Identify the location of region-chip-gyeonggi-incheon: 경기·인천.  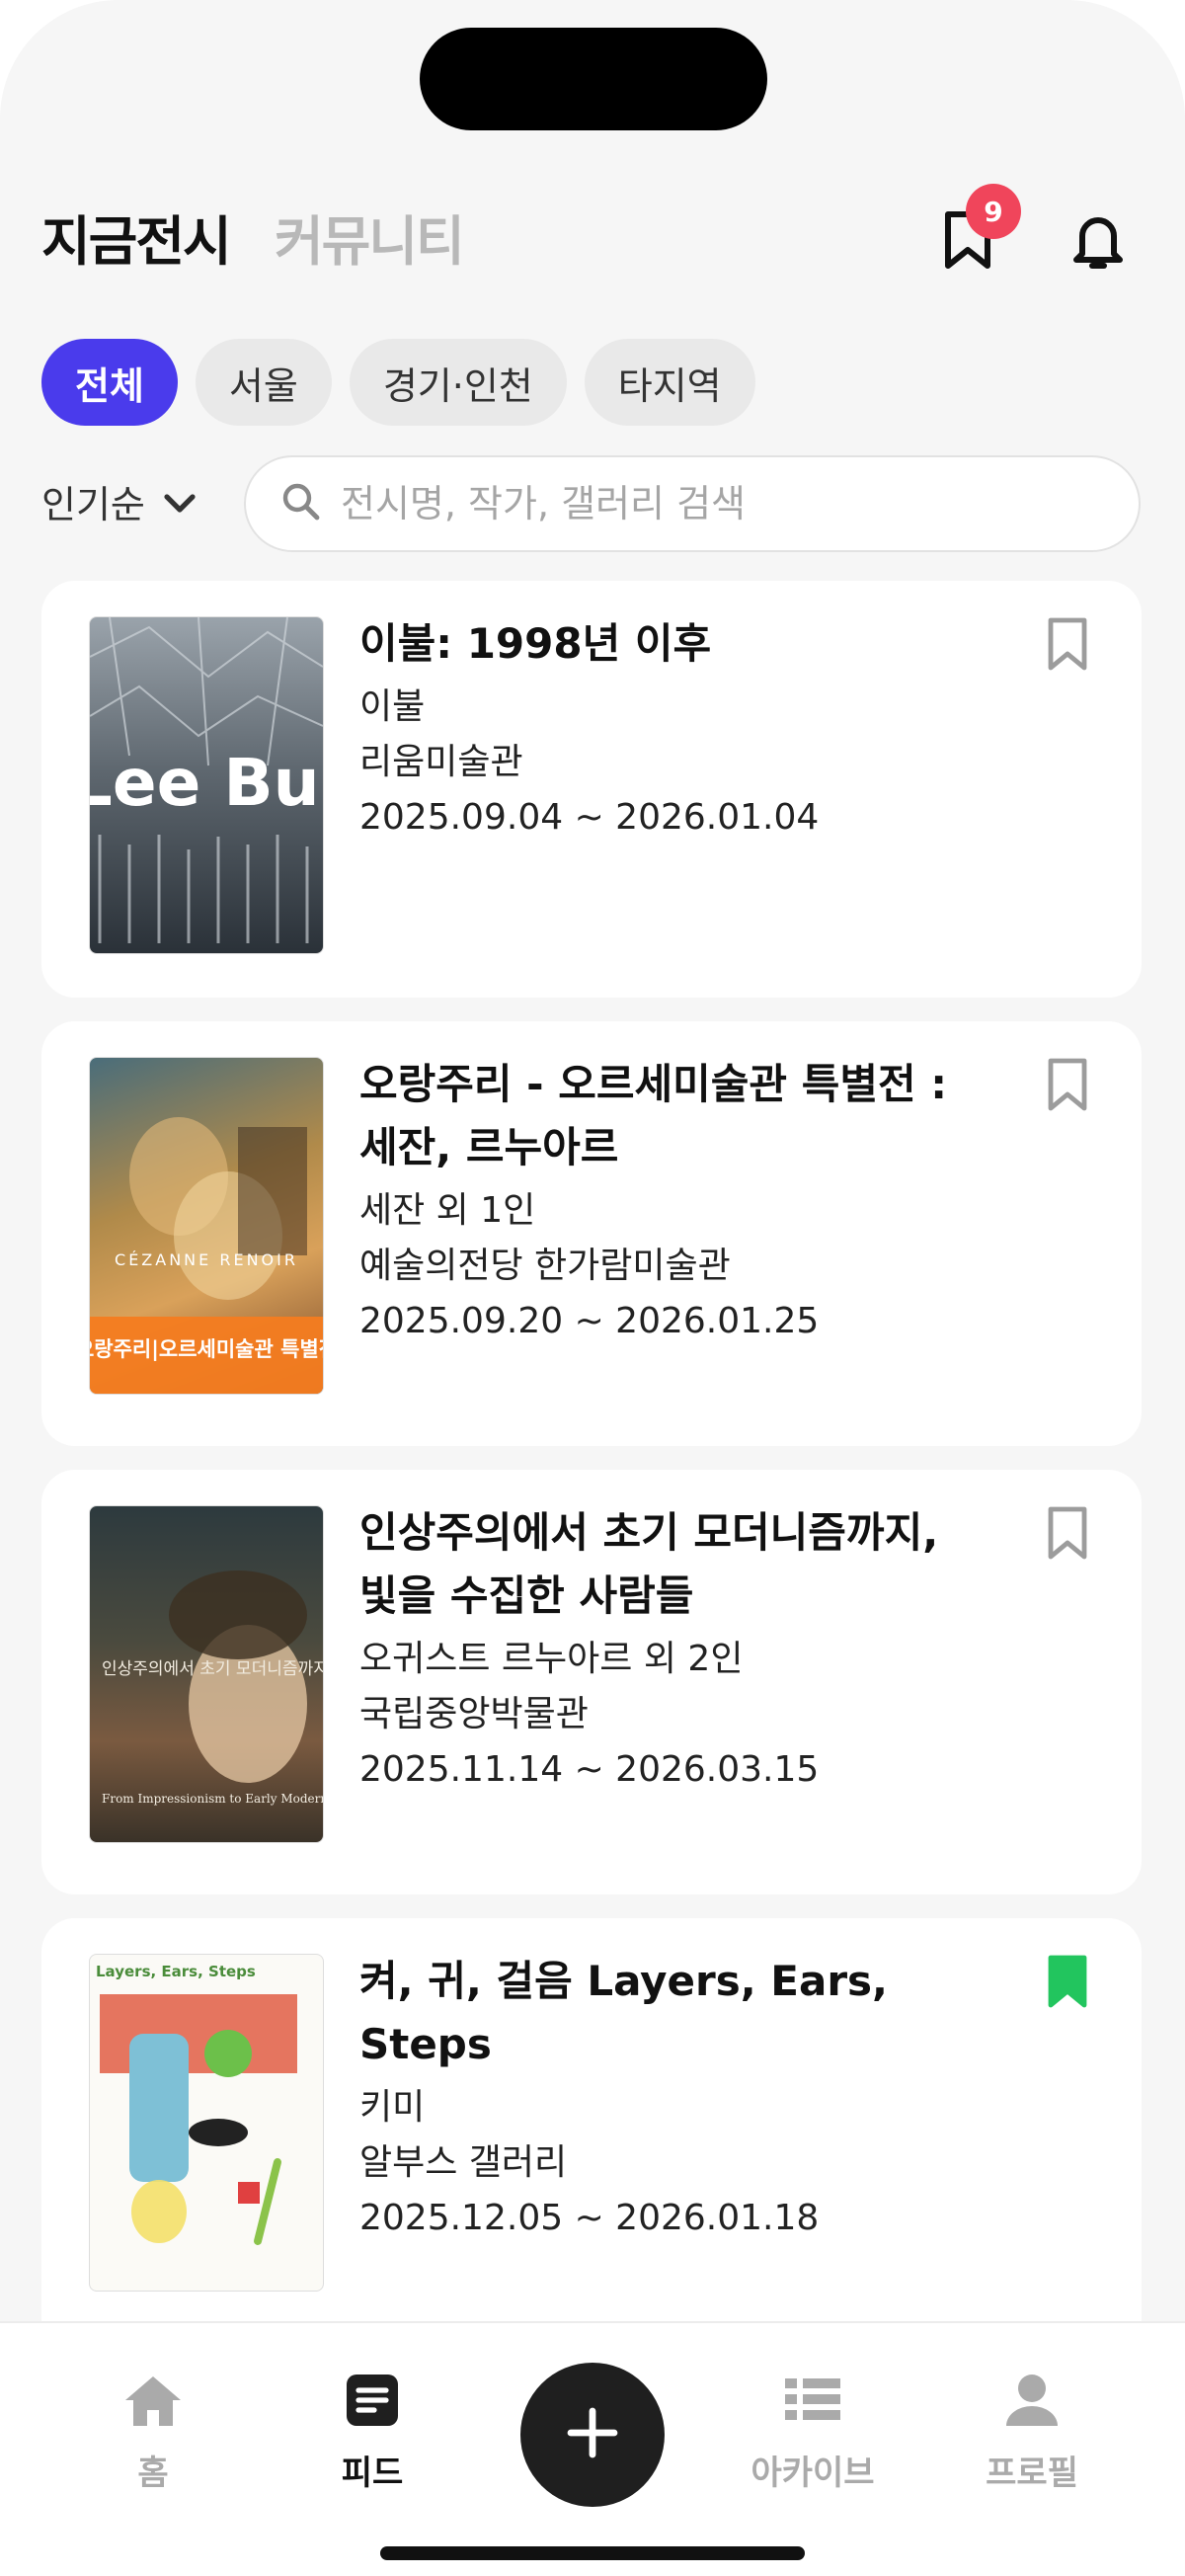
(458, 382).